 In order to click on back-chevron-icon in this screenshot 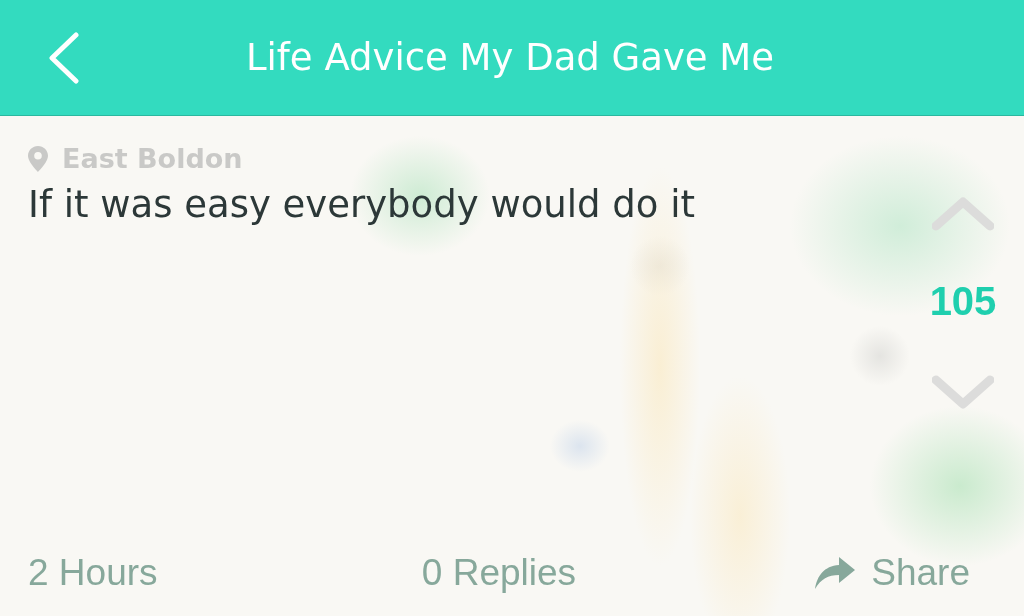, I will do `click(64, 57)`.